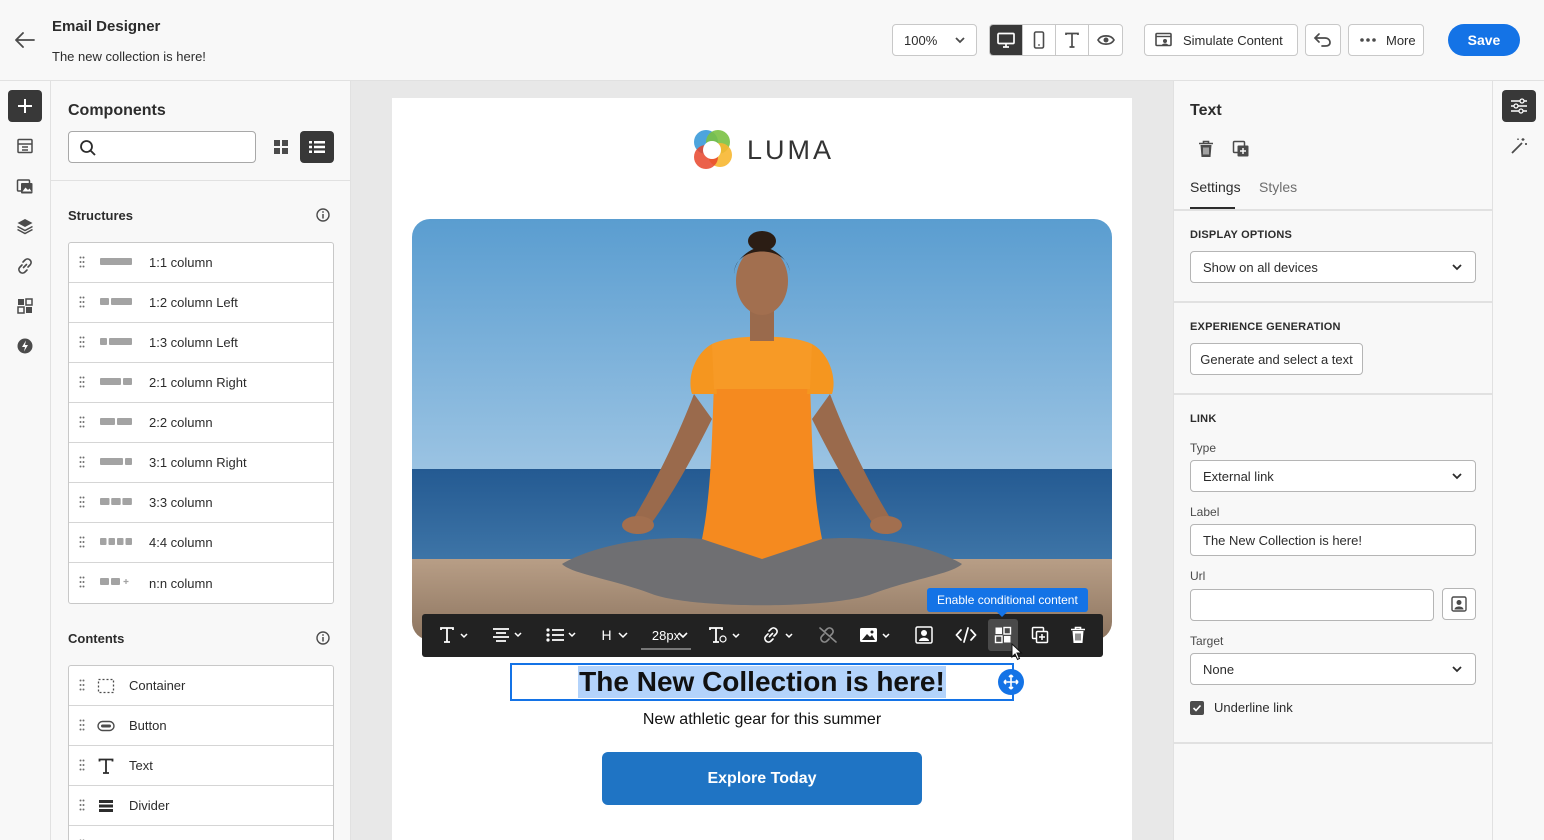 This screenshot has height=840, width=1544. I want to click on link-type-select: External link, so click(1333, 476).